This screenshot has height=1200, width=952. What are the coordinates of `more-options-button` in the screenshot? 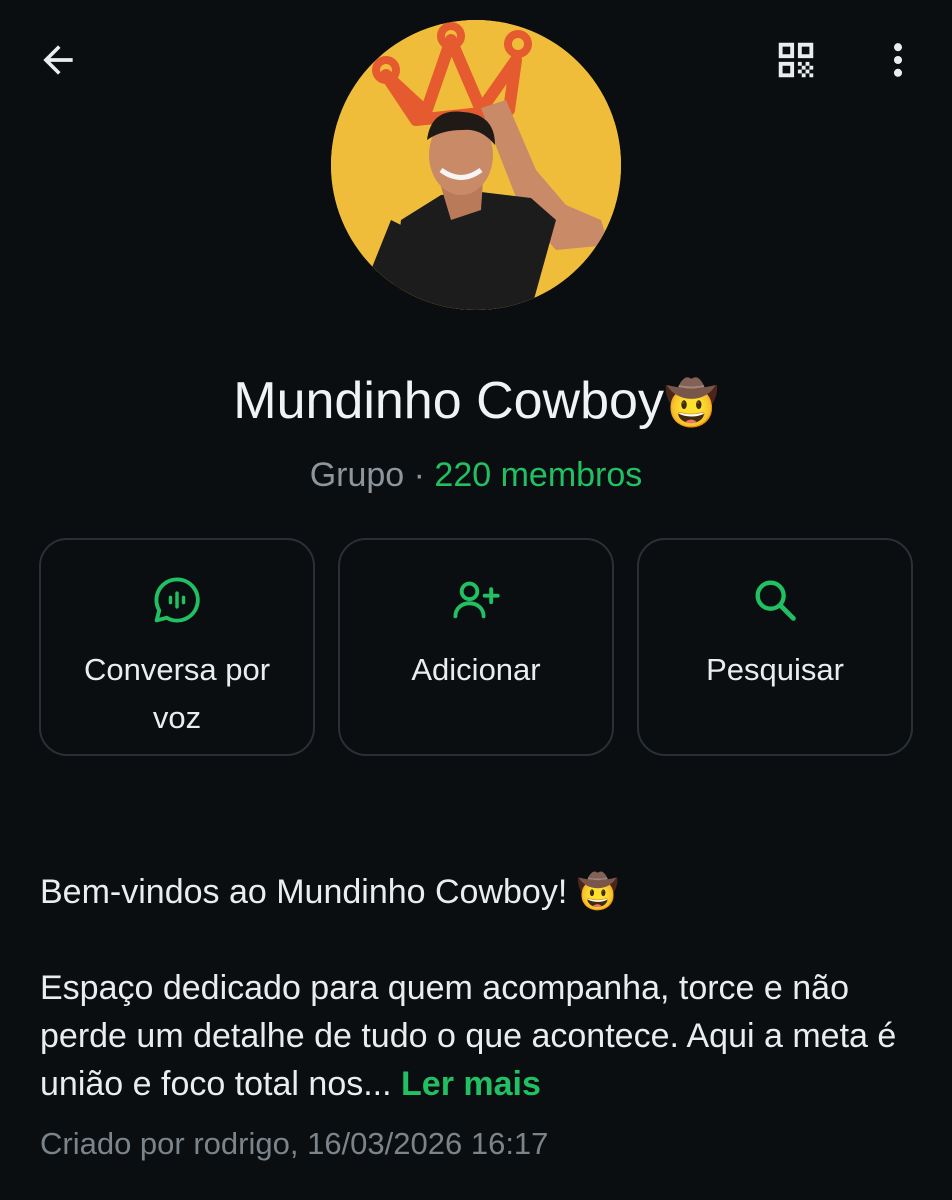 It's located at (898, 60).